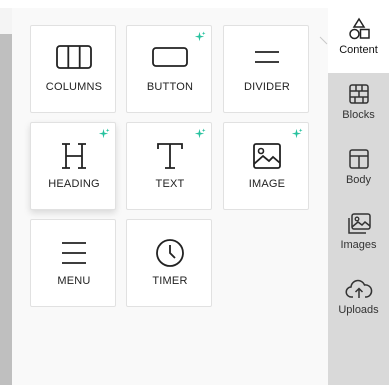  What do you see at coordinates (74, 281) in the screenshot?
I see `tool-label: MENU` at bounding box center [74, 281].